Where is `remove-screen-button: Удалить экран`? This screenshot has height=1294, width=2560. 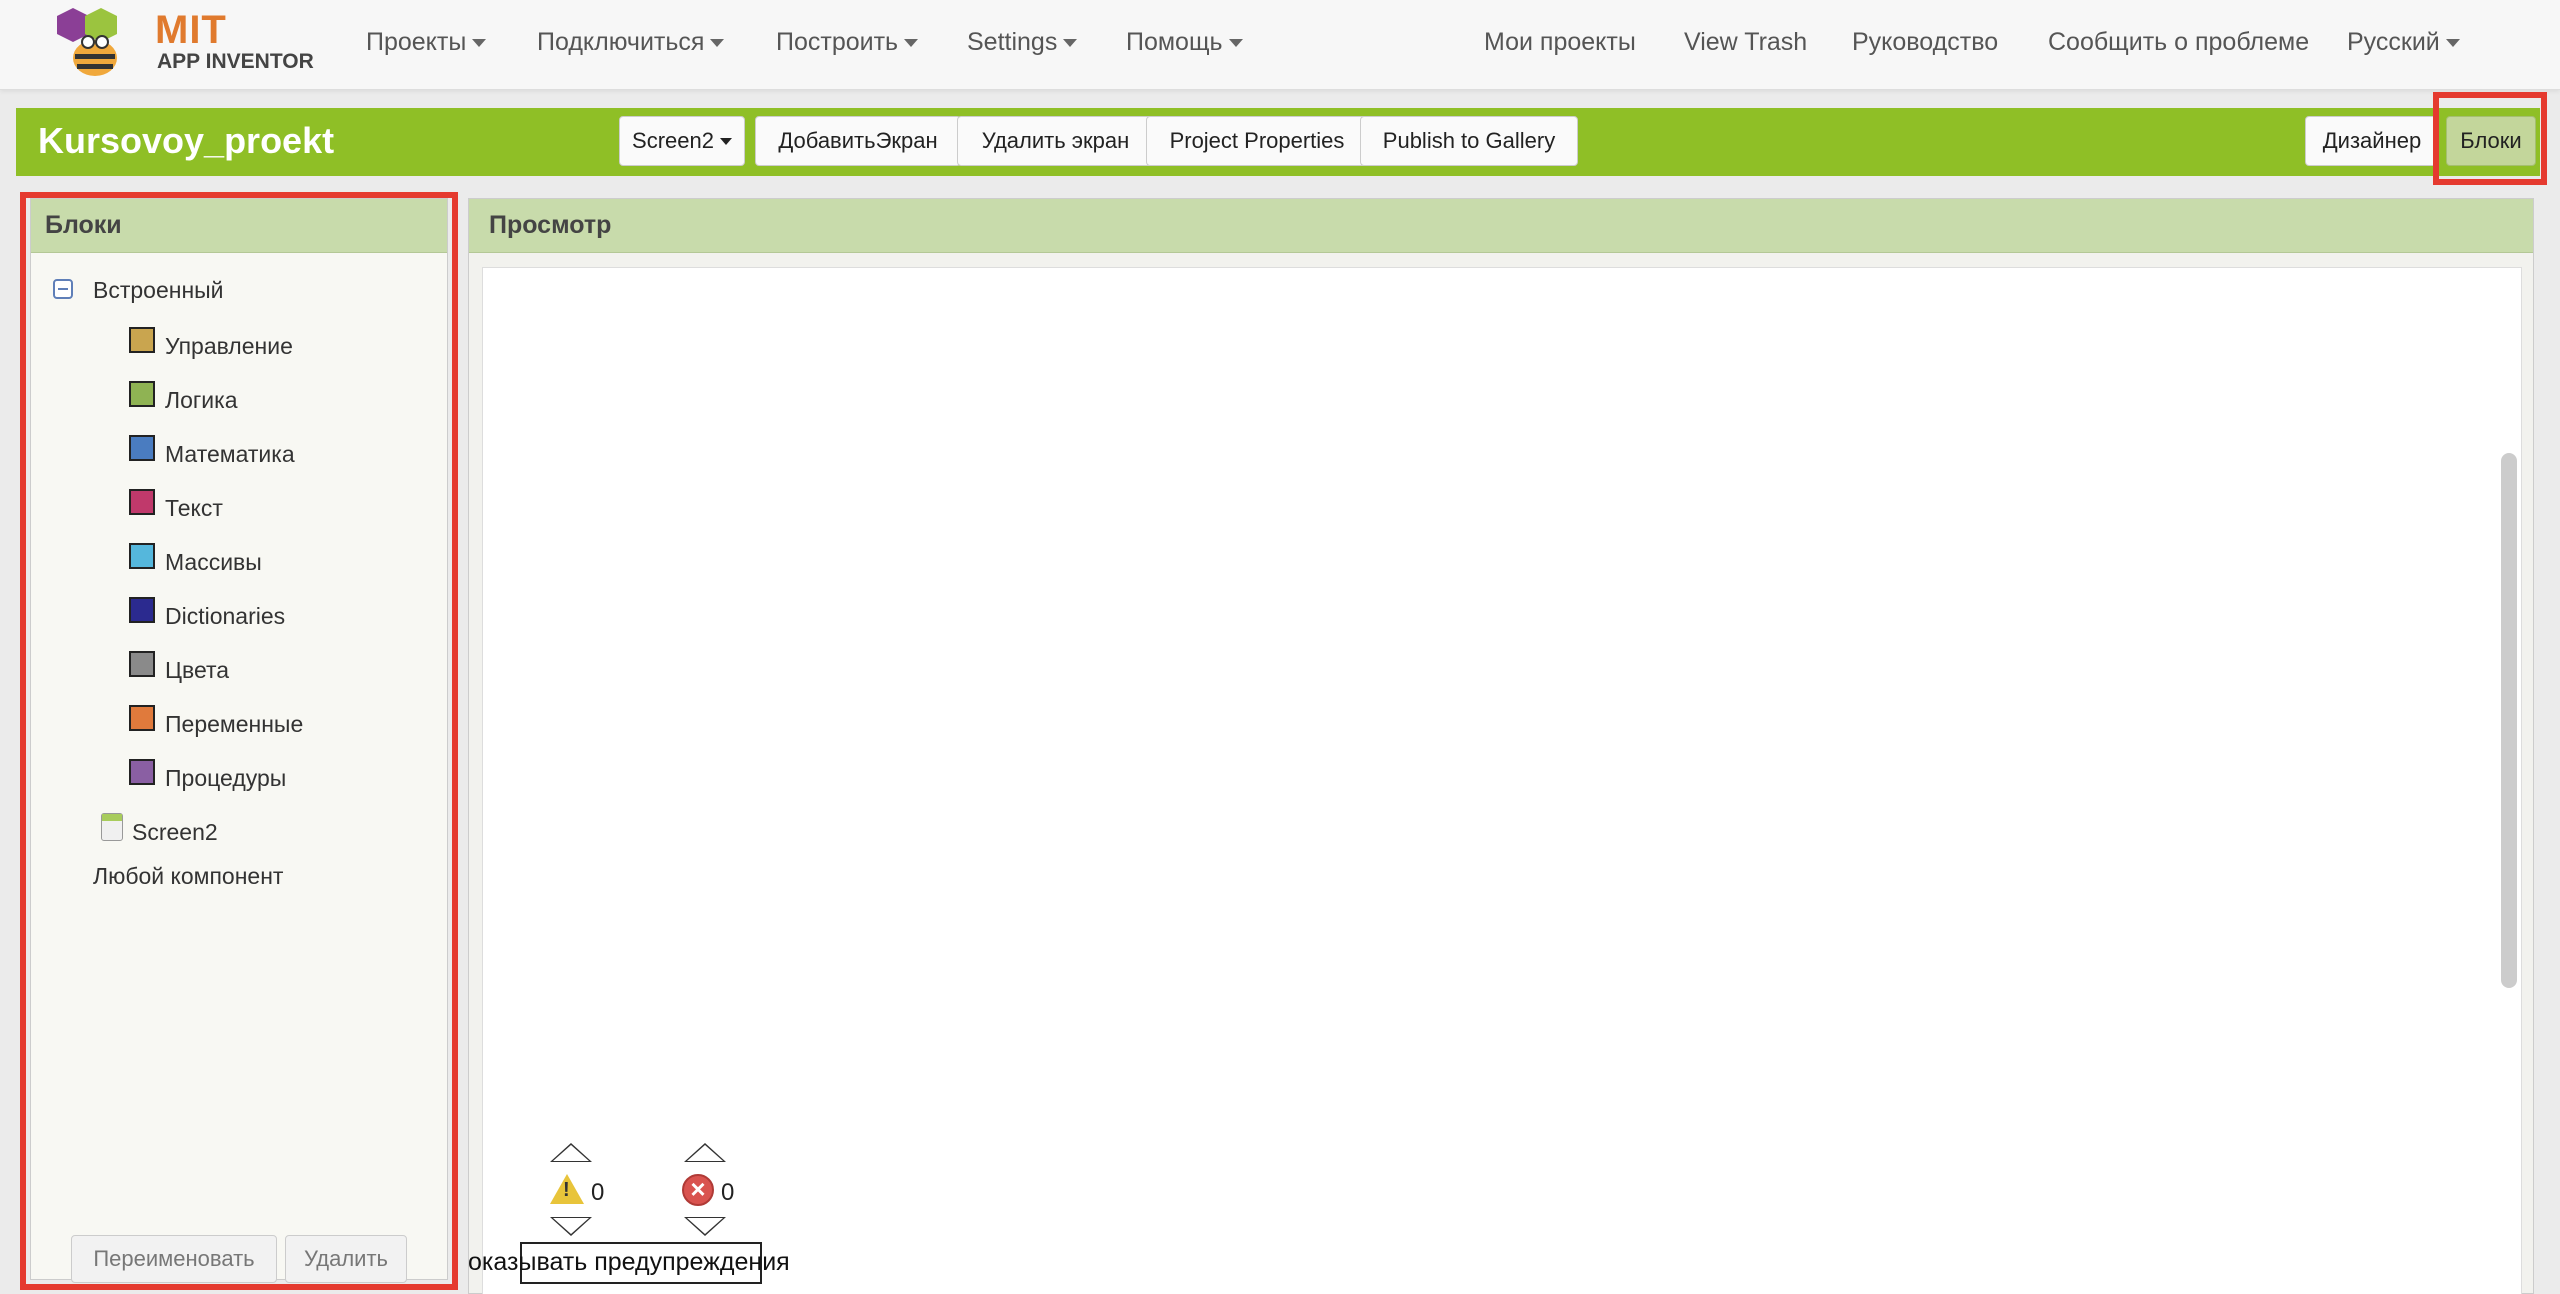 remove-screen-button: Удалить экран is located at coordinates (1055, 141).